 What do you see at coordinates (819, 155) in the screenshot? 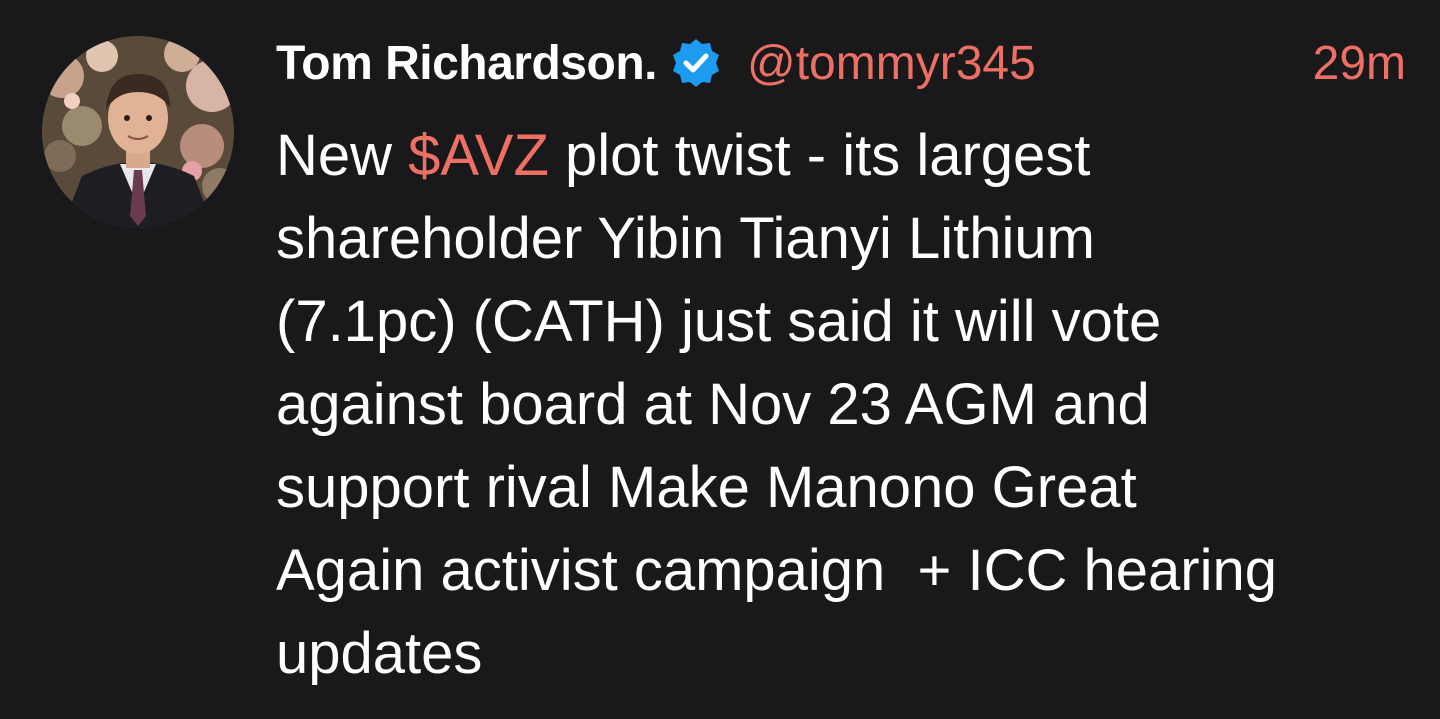
I see `tweet-text-segment: plot twist - its largest` at bounding box center [819, 155].